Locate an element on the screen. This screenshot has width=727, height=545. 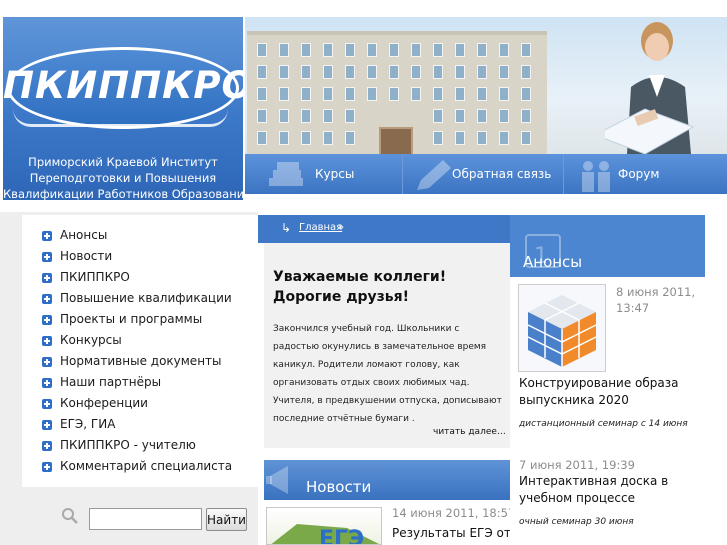
sidebar-item-partners: Наши партнёры is located at coordinates (149, 384).